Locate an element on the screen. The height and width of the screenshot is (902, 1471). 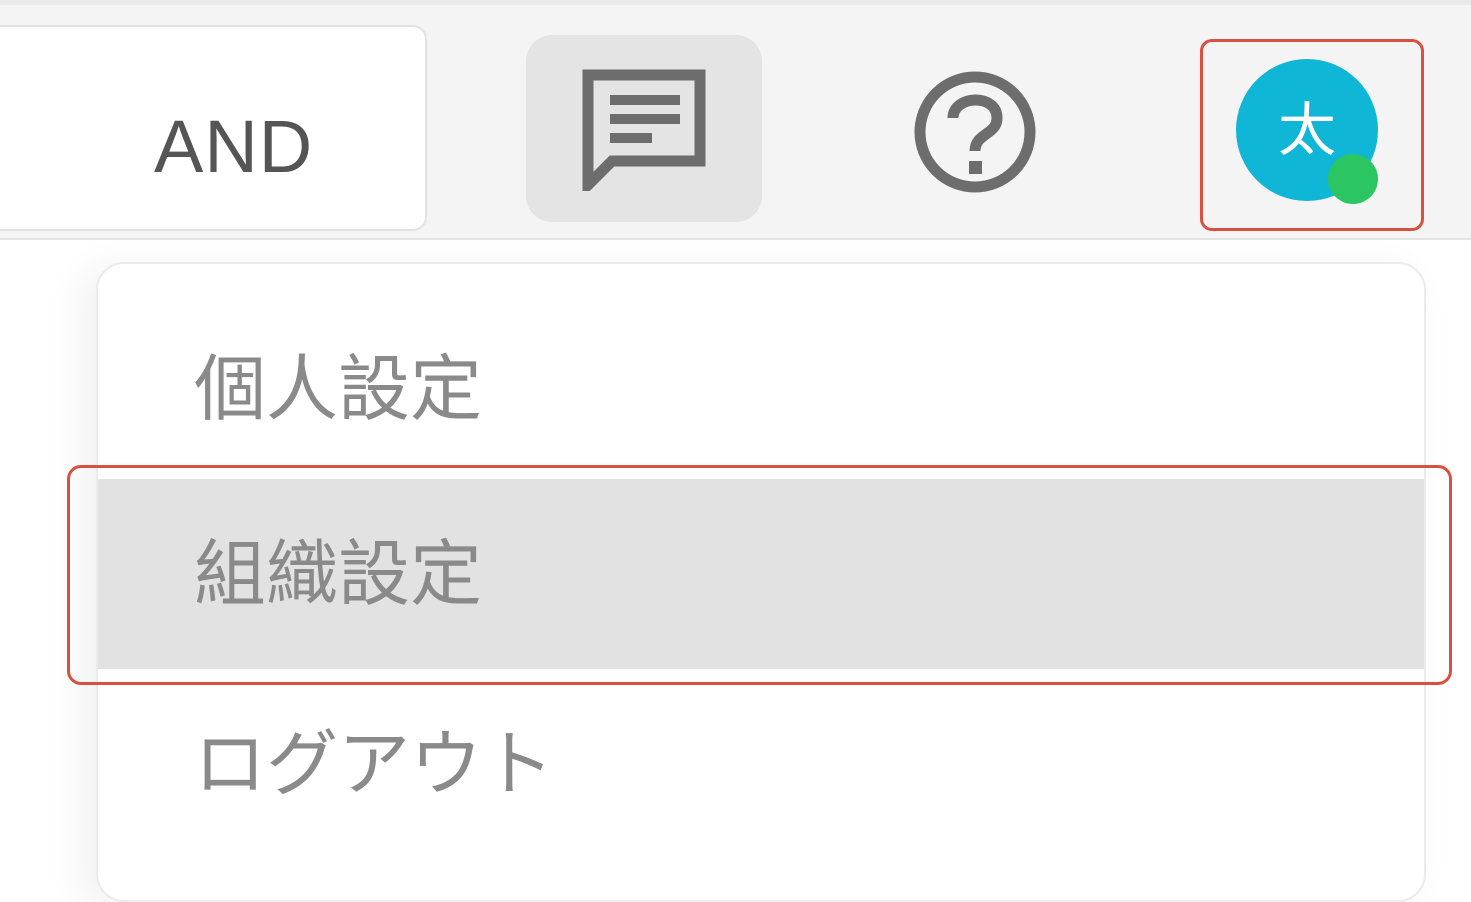
online-status-indicator is located at coordinates (1353, 179).